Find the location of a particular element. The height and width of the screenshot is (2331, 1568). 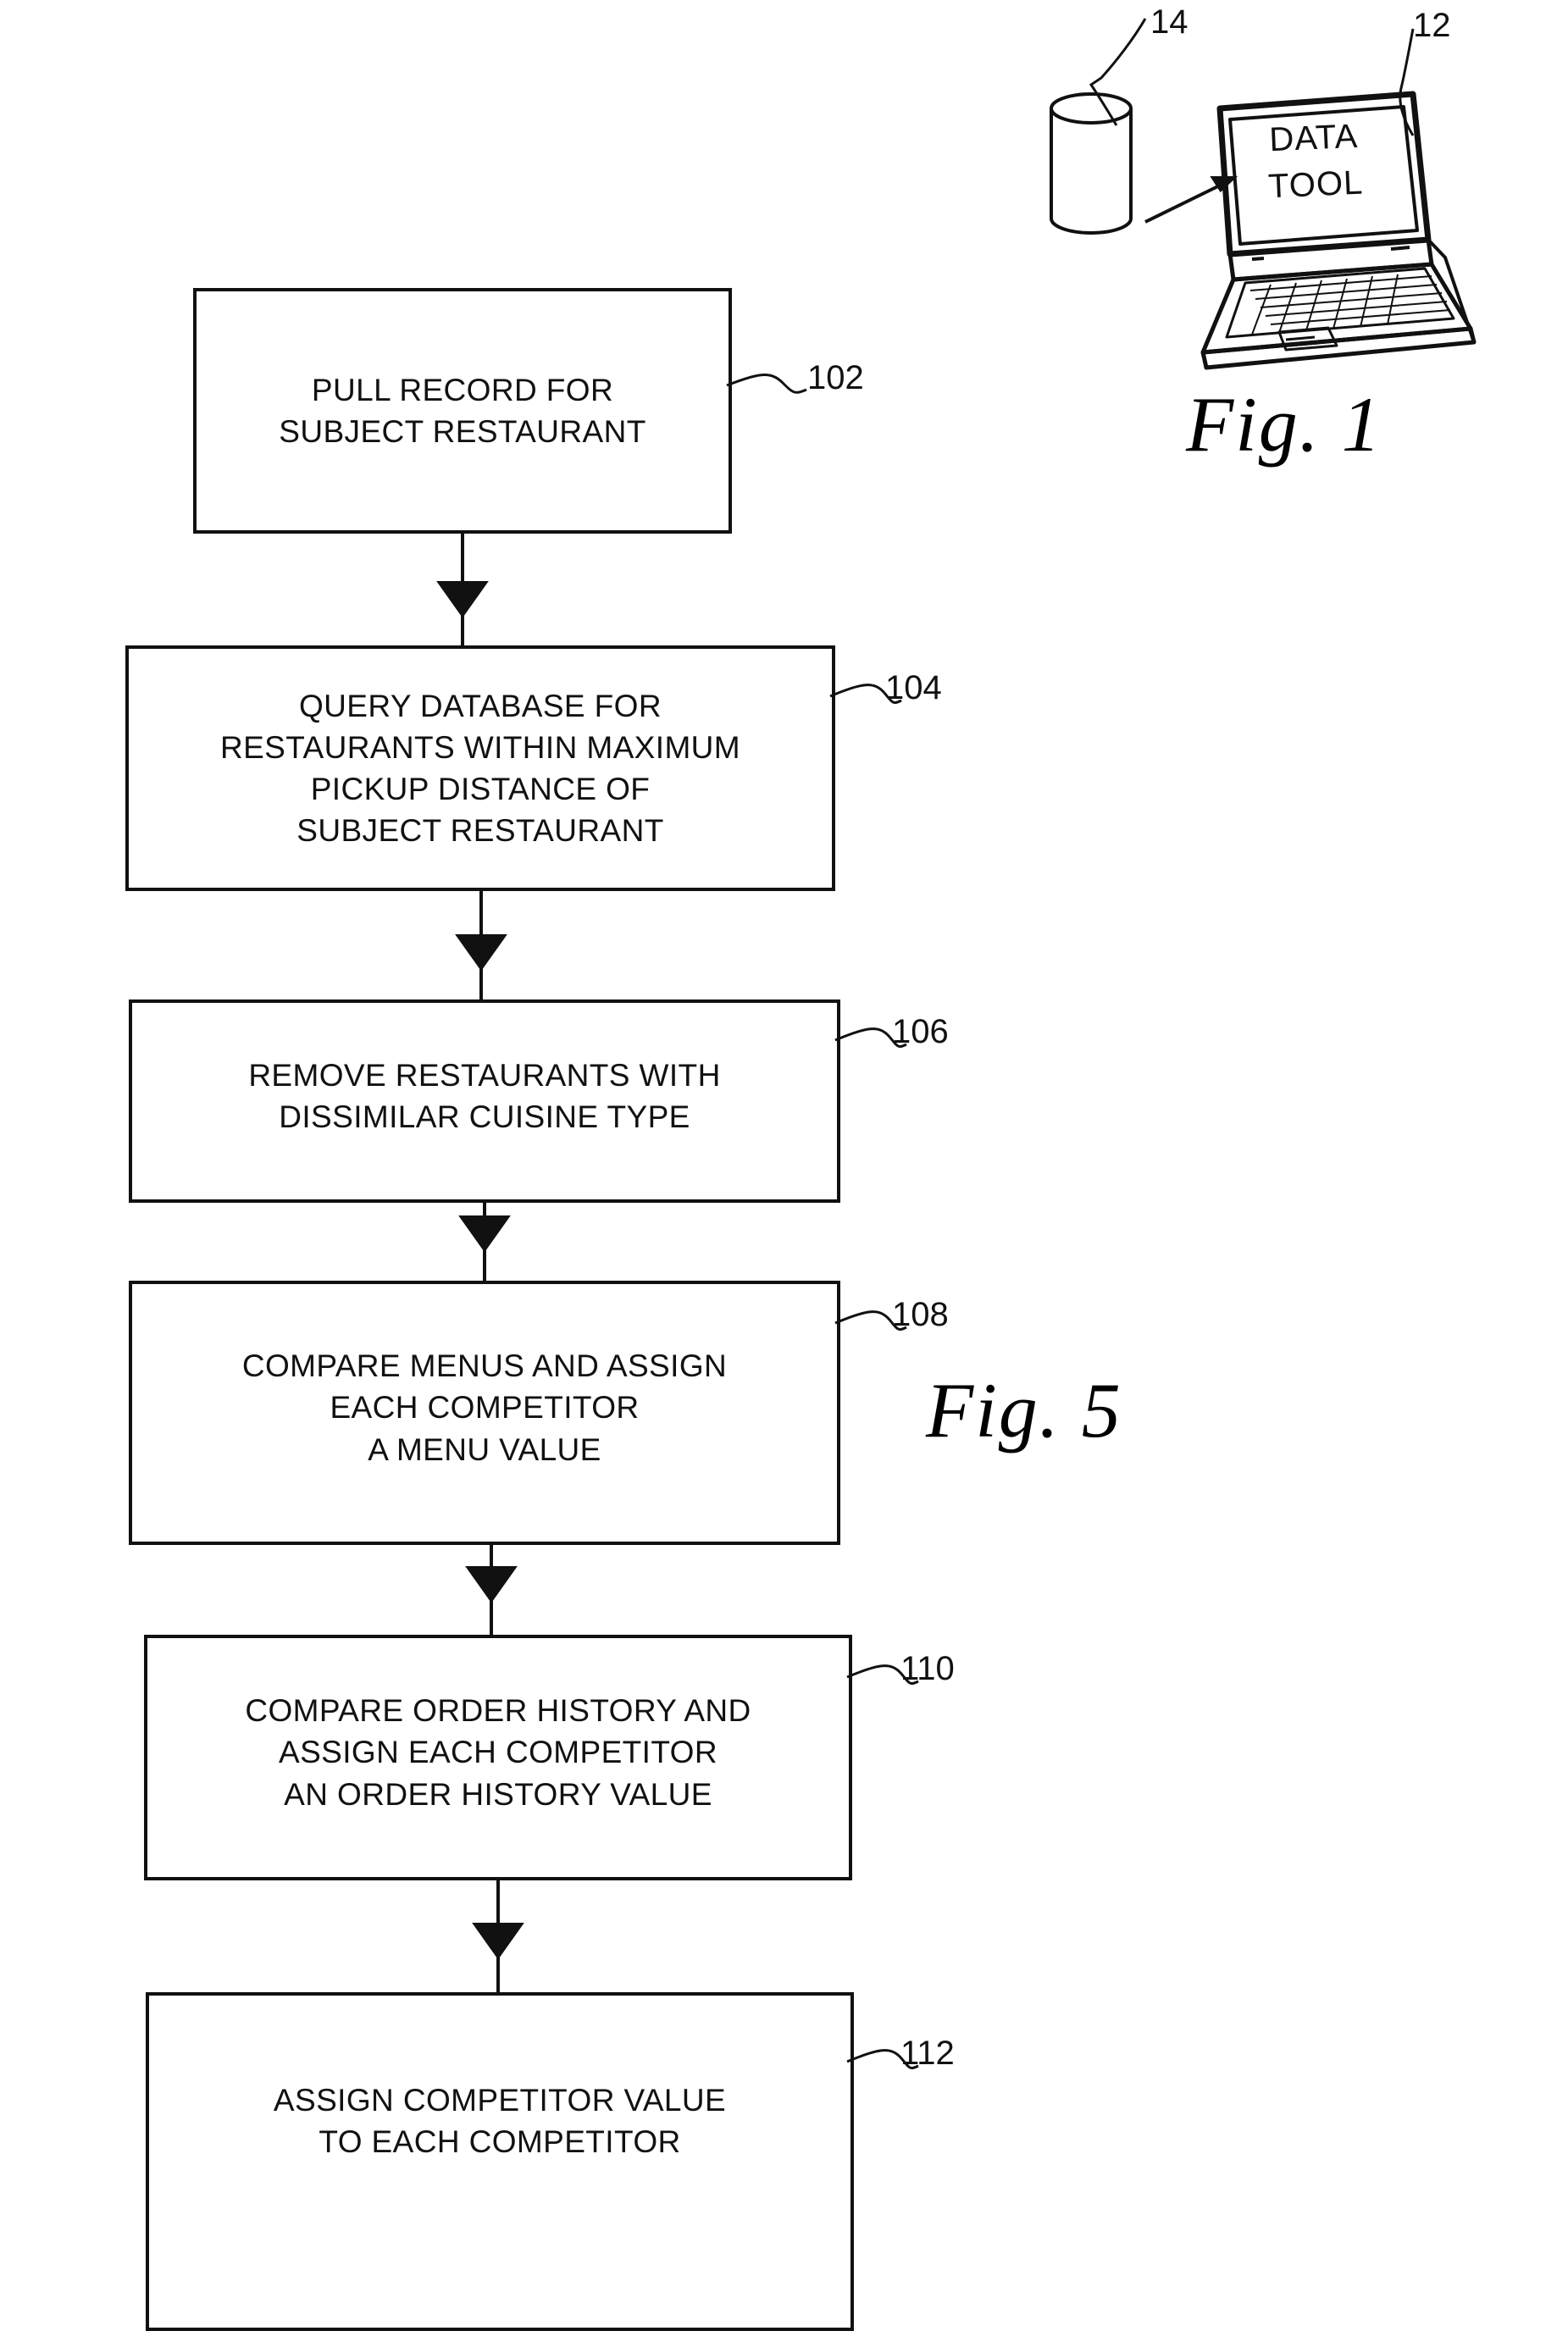

reference-numeral-12: 12 is located at coordinates (1432, 25).